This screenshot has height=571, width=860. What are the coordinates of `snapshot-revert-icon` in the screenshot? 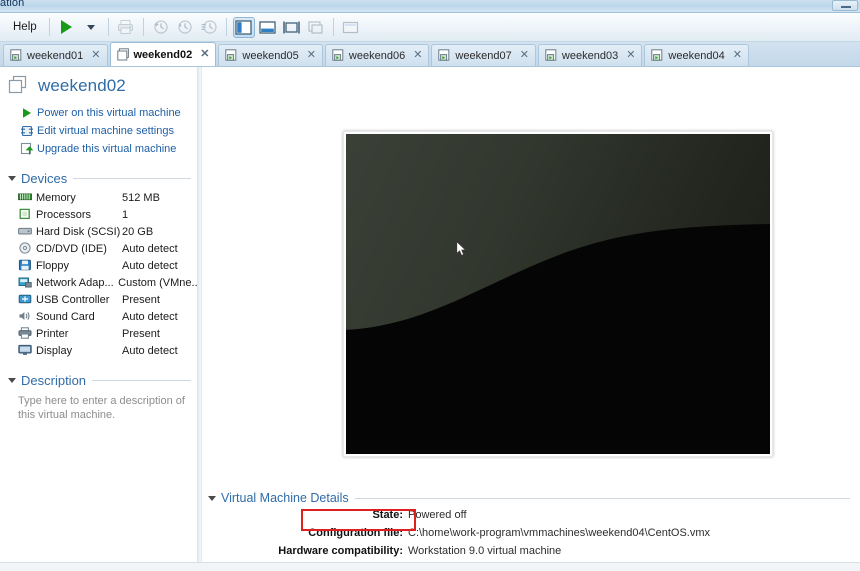 It's located at (185, 27).